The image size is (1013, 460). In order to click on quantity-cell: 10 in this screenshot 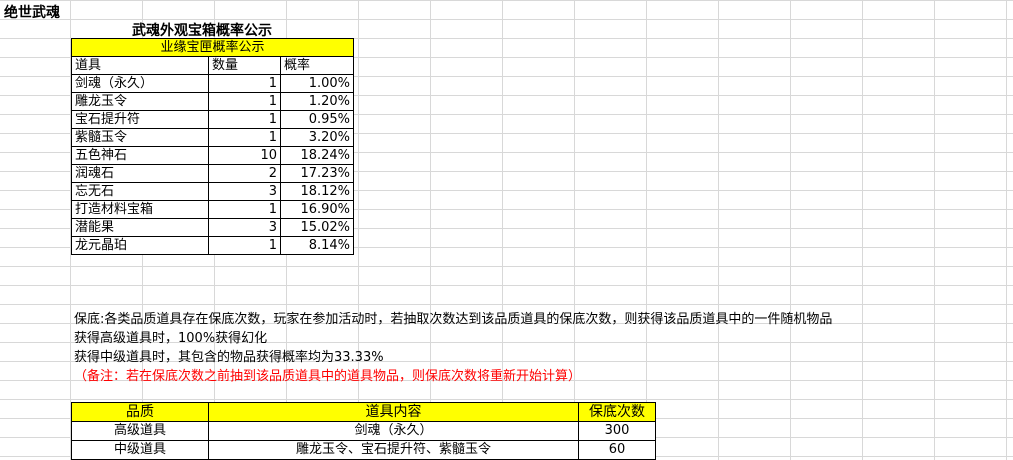, I will do `click(244, 155)`.